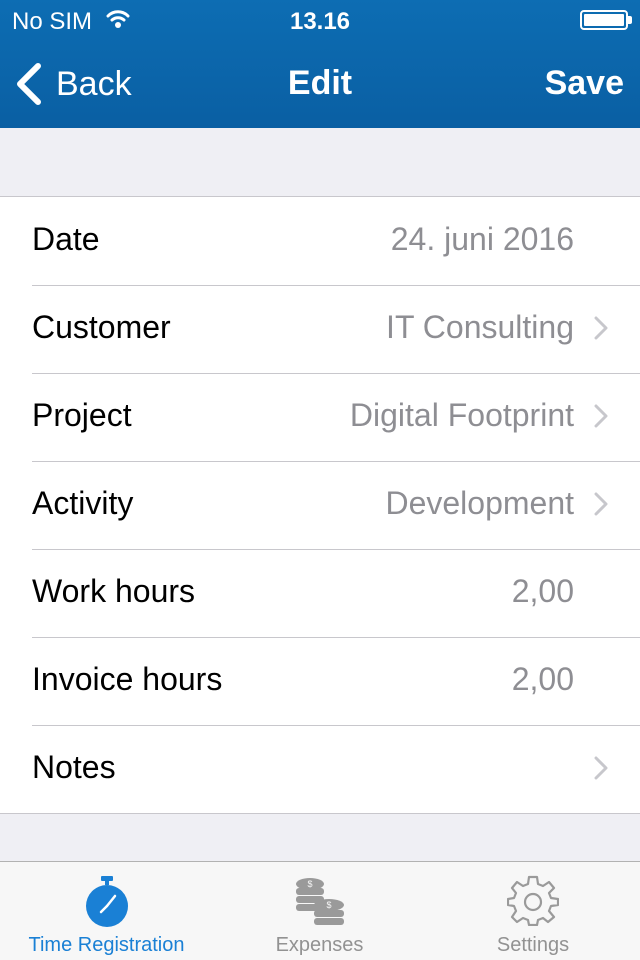 The height and width of the screenshot is (960, 640). I want to click on invoice-hours-row: Invoice hours 2,00, so click(320, 681).